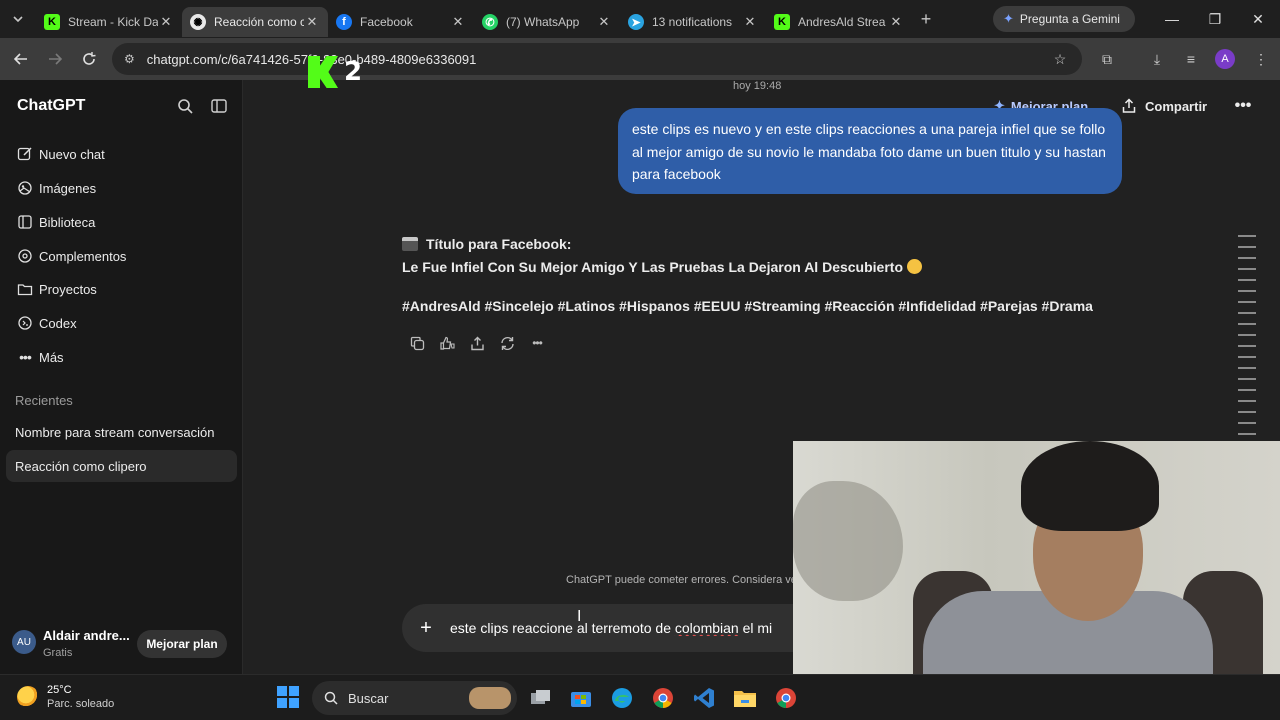  Describe the element at coordinates (121, 289) in the screenshot. I see `sidebar-item-projects: Proyectos` at that location.